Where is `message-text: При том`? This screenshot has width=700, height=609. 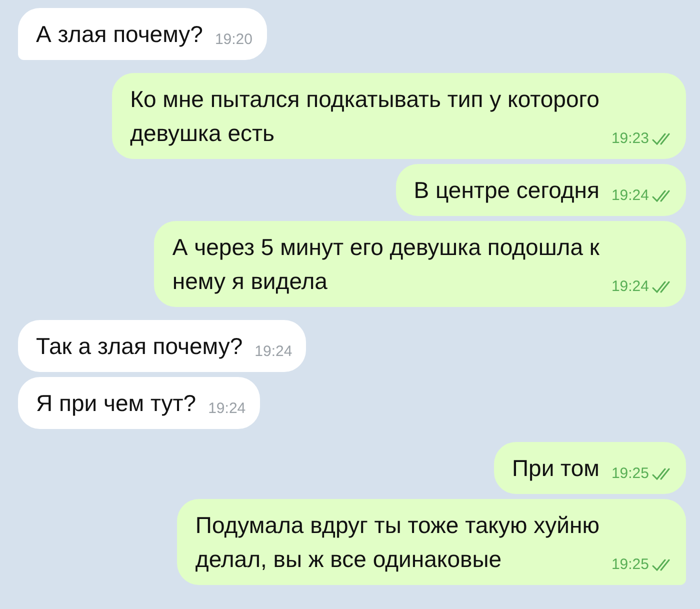 message-text: При том is located at coordinates (556, 468).